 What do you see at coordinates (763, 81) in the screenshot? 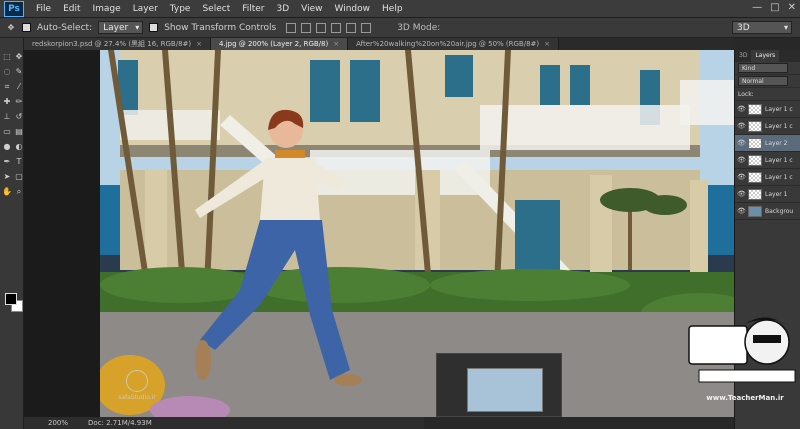
I see `blend-mode-dropdown: Normal` at bounding box center [763, 81].